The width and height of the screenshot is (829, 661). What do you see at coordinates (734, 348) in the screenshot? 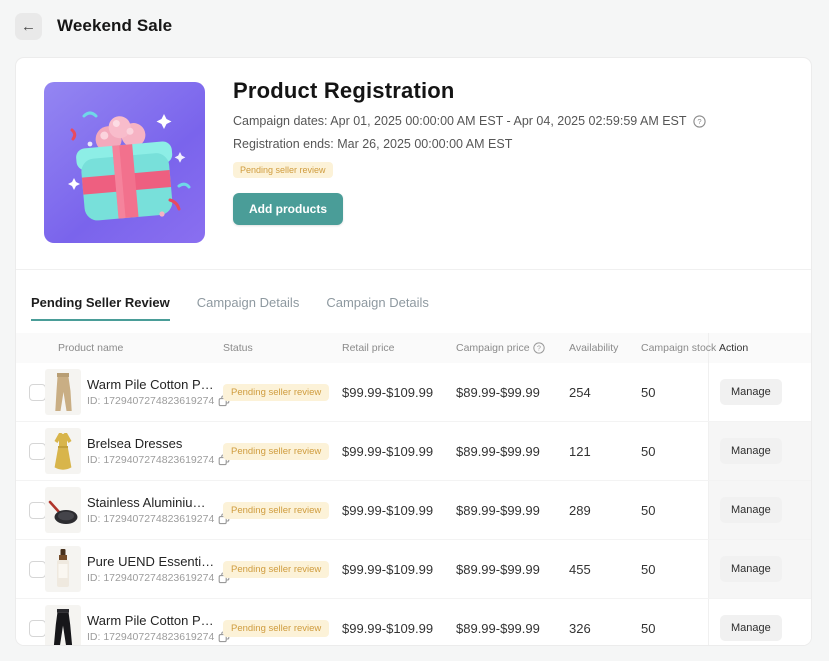
I see `column-header-action: Action` at bounding box center [734, 348].